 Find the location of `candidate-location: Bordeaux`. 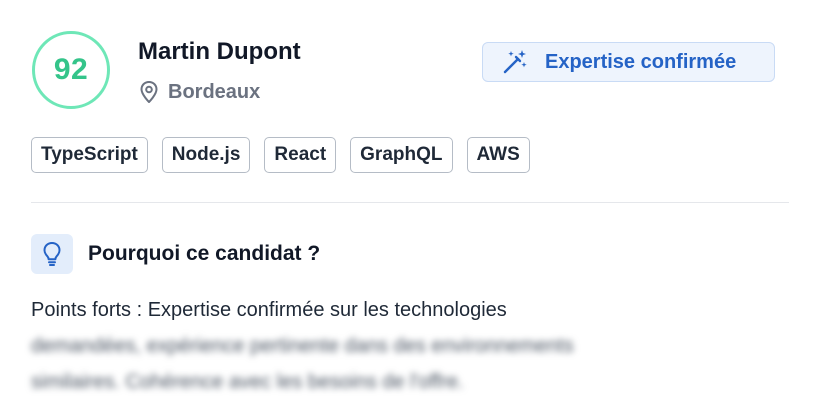

candidate-location: Bordeaux is located at coordinates (199, 92).